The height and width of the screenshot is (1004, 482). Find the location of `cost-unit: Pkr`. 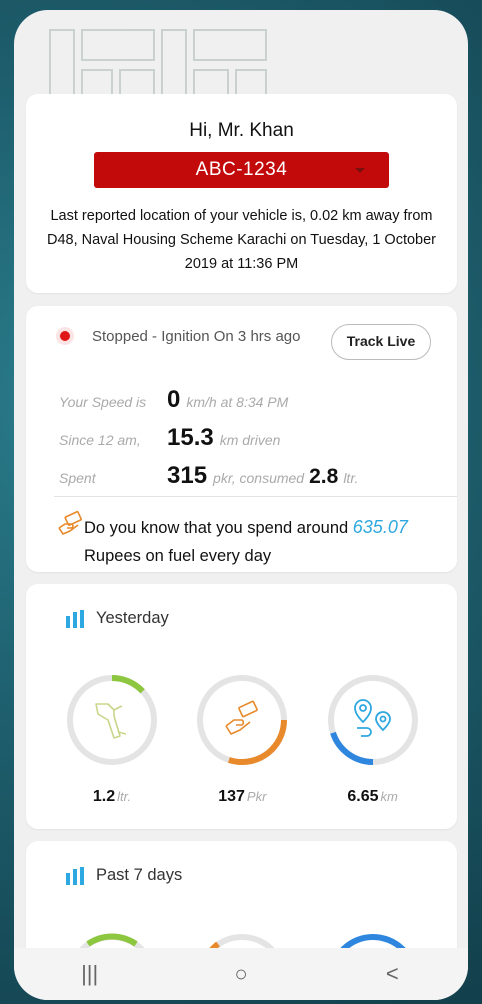

cost-unit: Pkr is located at coordinates (256, 796).